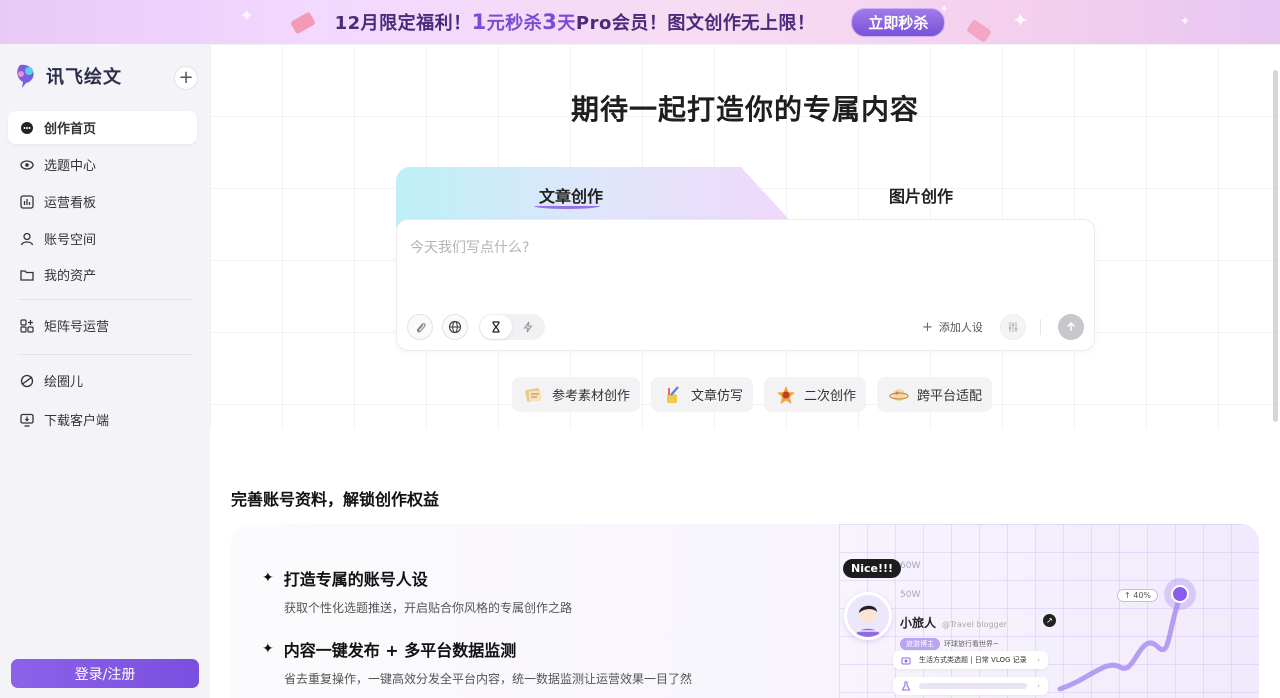  What do you see at coordinates (1138, 595) in the screenshot?
I see `growth-badge: ↑ 40%` at bounding box center [1138, 595].